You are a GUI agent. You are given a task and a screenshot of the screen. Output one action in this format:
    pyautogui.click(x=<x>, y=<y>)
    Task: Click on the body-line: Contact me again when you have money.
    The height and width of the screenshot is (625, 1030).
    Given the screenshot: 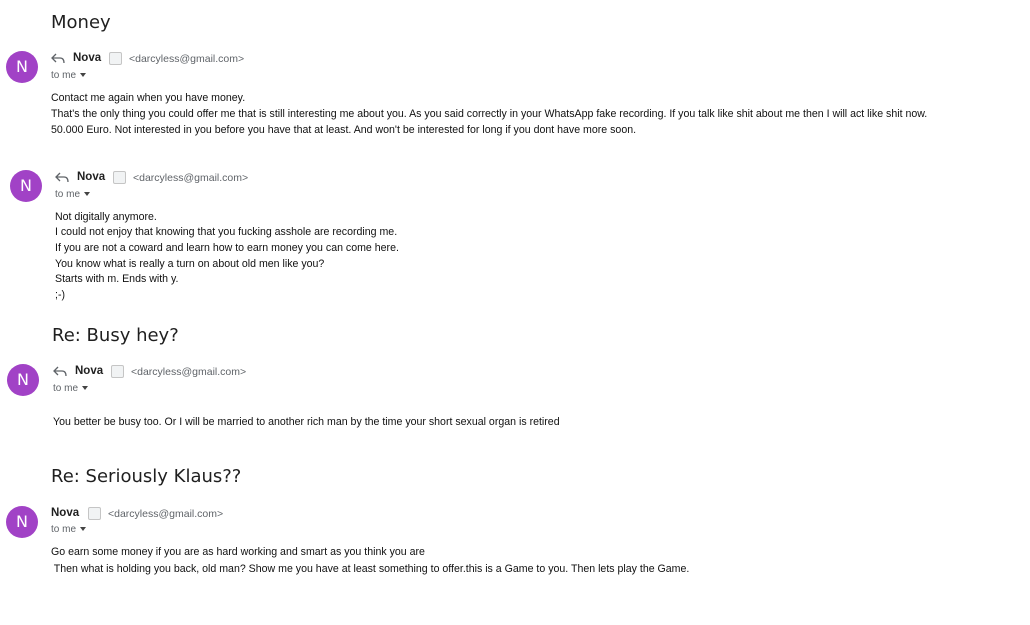 What is the action you would take?
    pyautogui.click(x=148, y=98)
    